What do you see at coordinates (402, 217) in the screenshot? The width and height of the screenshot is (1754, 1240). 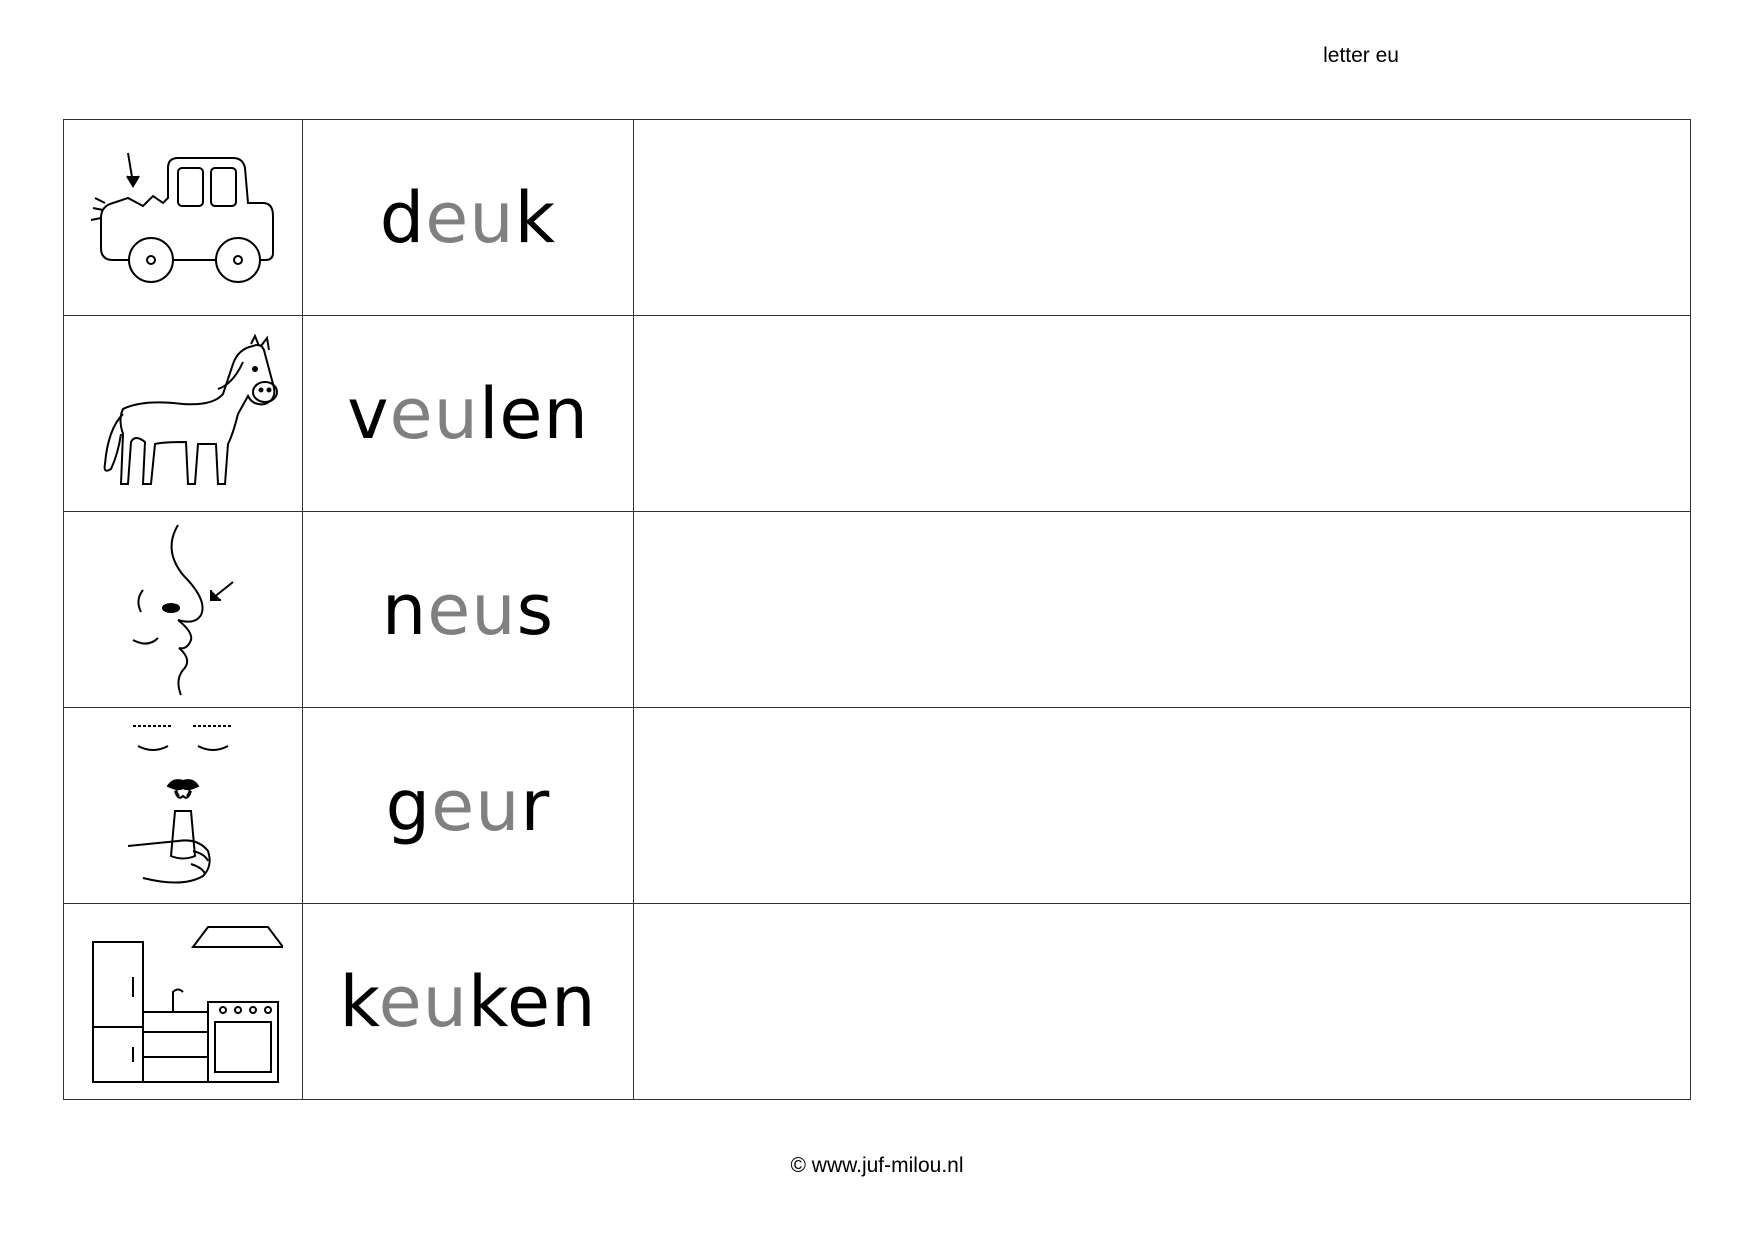 I see `word-prefix: d` at bounding box center [402, 217].